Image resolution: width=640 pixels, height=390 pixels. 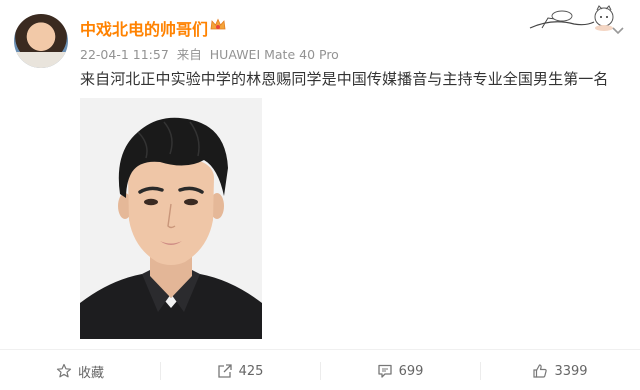 I want to click on repost-icon, so click(x=224, y=371).